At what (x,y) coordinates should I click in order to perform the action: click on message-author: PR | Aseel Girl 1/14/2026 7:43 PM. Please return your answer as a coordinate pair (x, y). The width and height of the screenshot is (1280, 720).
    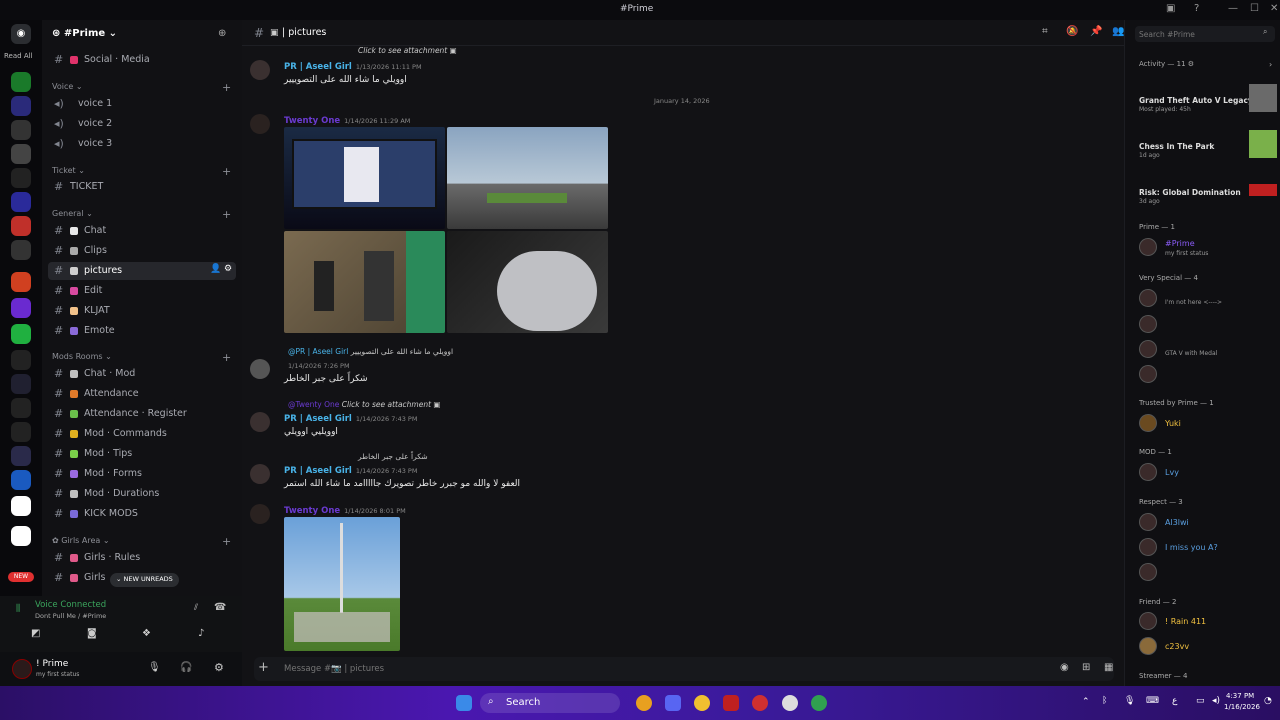
    Looking at the image, I should click on (350, 471).